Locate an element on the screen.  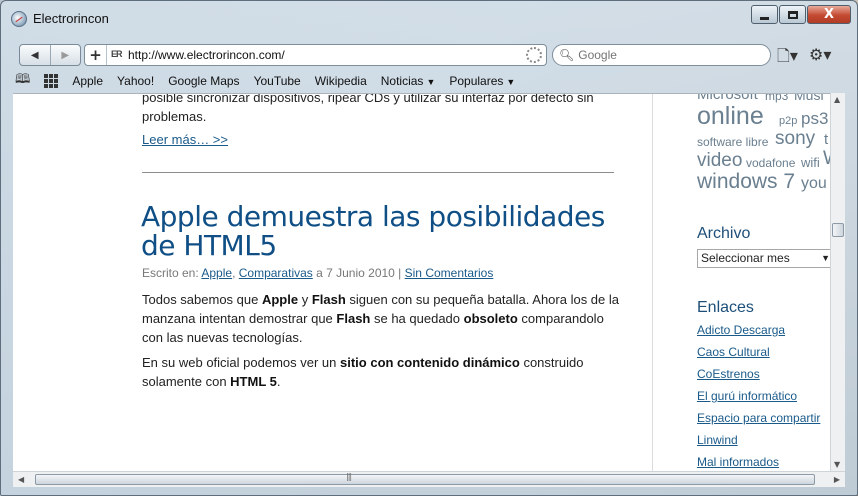
text-run: En su web oficial podemos ver un is located at coordinates (241, 362).